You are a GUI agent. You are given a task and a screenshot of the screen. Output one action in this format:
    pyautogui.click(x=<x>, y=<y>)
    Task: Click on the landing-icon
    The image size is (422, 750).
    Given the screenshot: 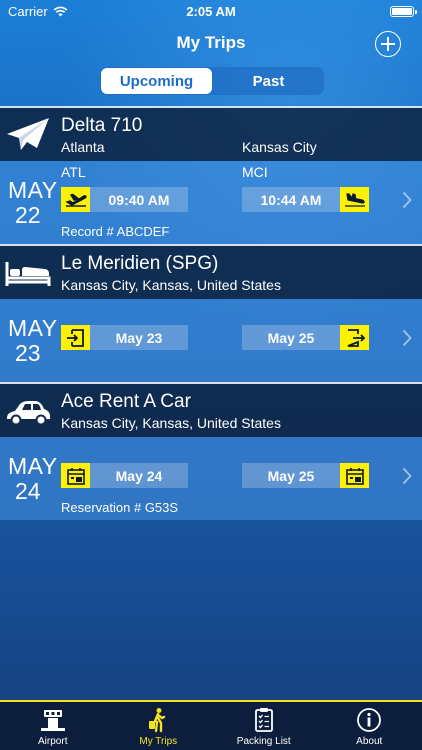 What is the action you would take?
    pyautogui.click(x=354, y=199)
    